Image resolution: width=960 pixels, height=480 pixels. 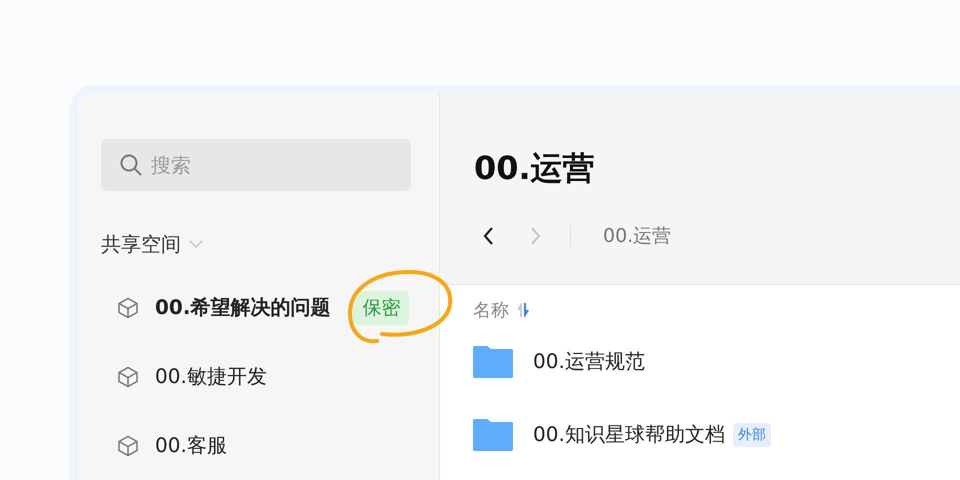 What do you see at coordinates (131, 165) in the screenshot?
I see `search-icon` at bounding box center [131, 165].